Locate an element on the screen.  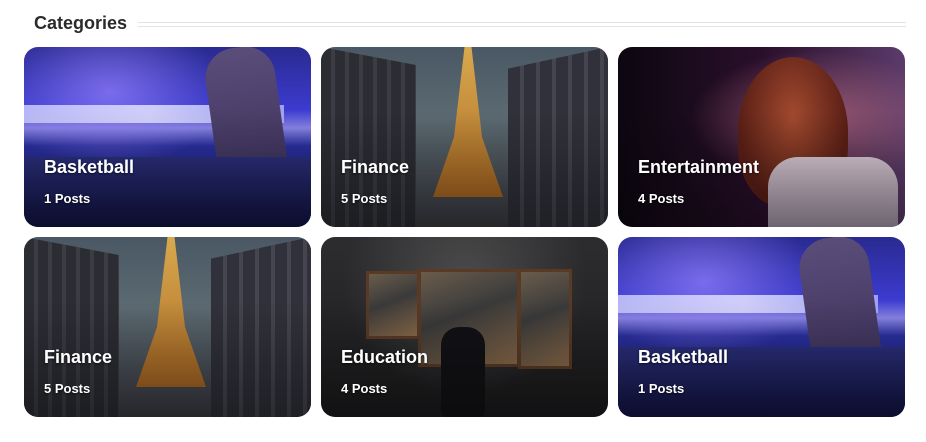
category-name: Education is located at coordinates (385, 357).